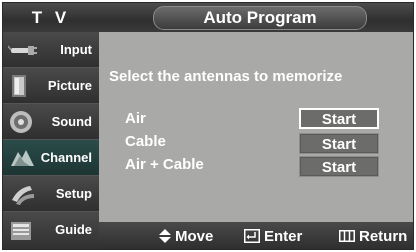  What do you see at coordinates (23, 122) in the screenshot?
I see `sound-icon` at bounding box center [23, 122].